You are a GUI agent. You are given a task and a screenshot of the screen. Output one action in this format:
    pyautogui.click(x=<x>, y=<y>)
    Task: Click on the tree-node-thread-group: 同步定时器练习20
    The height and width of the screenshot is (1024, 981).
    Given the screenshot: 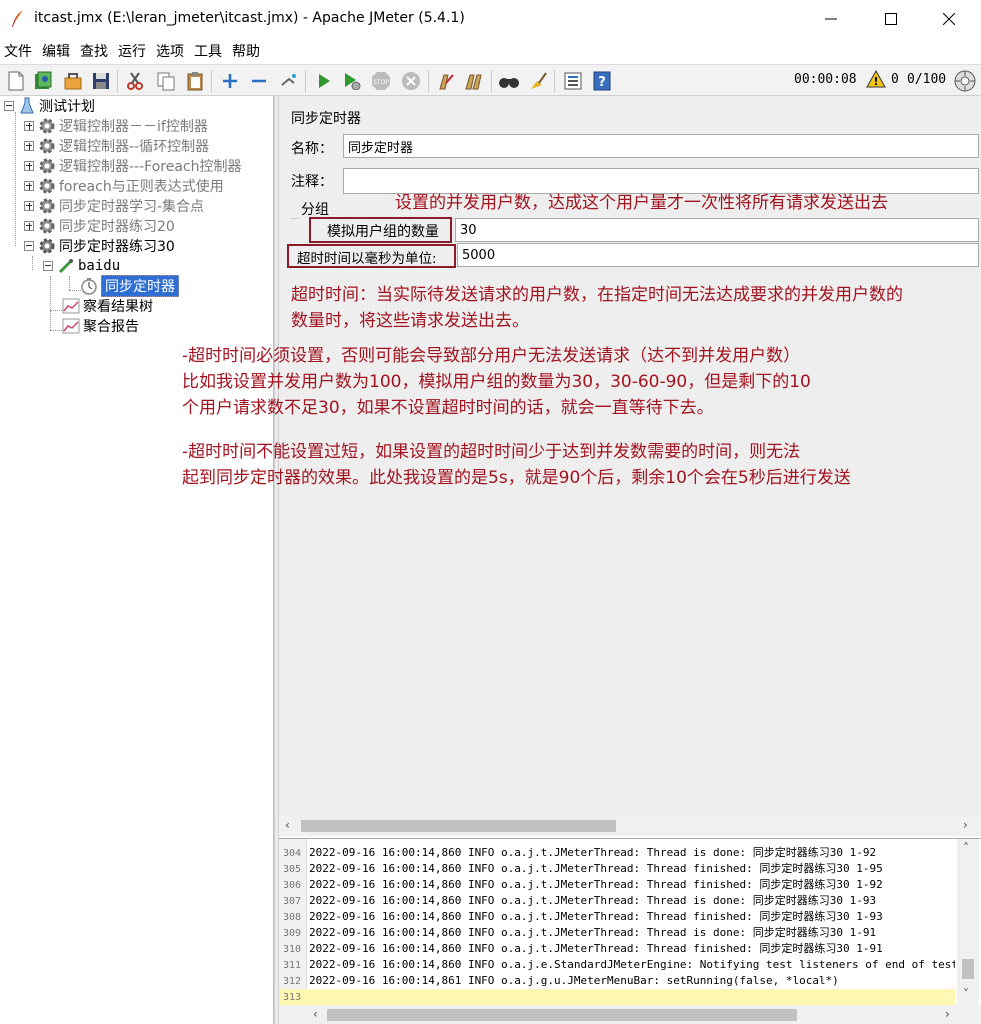 What is the action you would take?
    pyautogui.click(x=99, y=226)
    